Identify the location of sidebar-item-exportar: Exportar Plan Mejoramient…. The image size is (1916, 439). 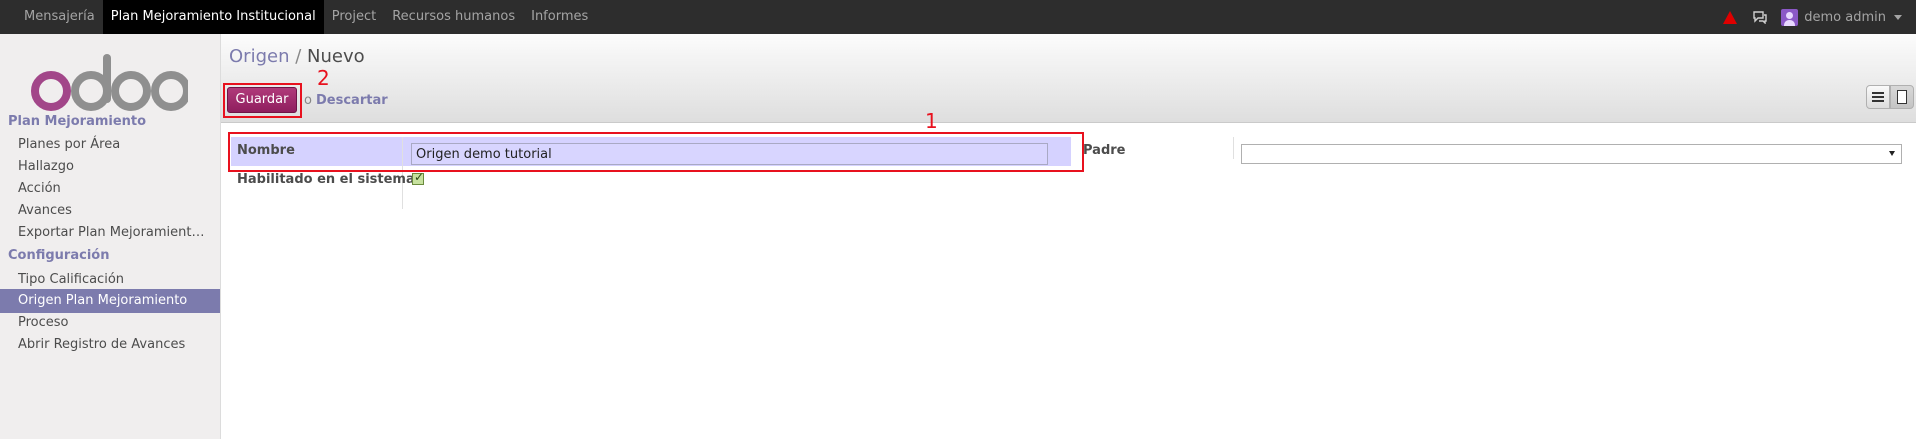
(110, 233).